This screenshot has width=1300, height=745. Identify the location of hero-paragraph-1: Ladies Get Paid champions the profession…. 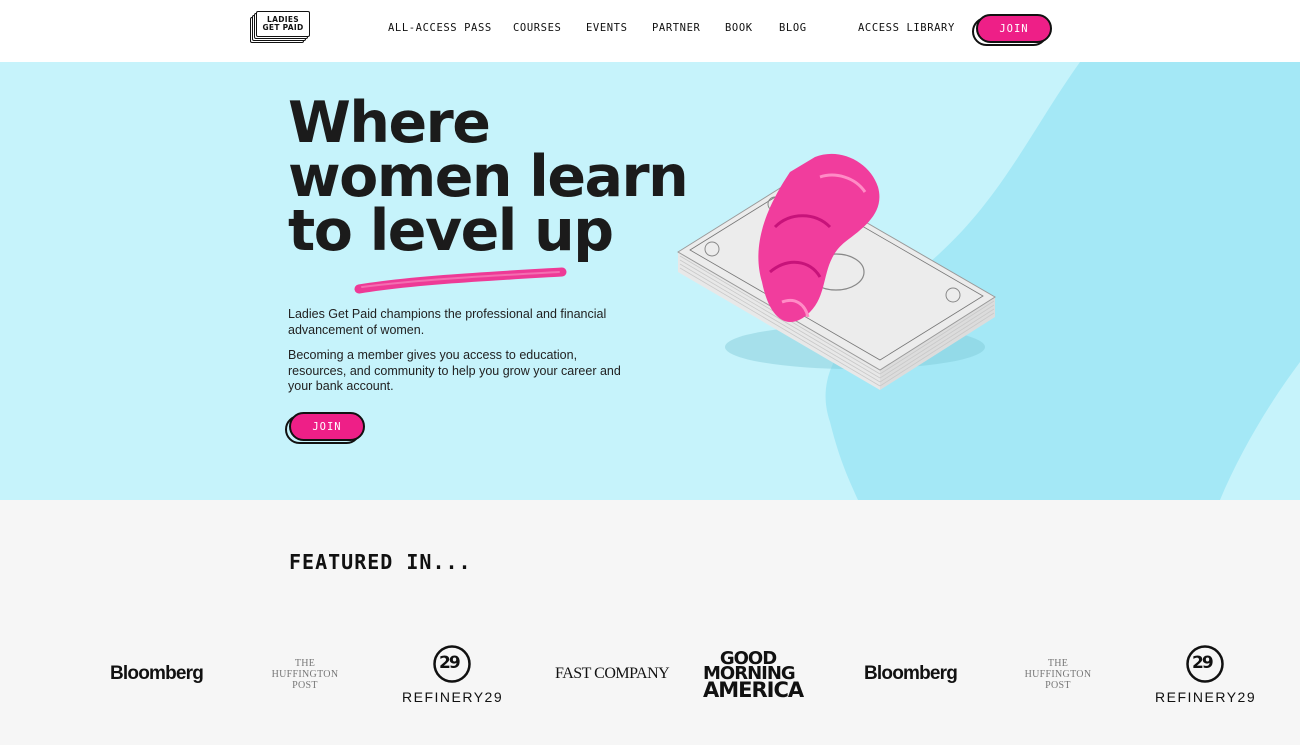
(447, 322).